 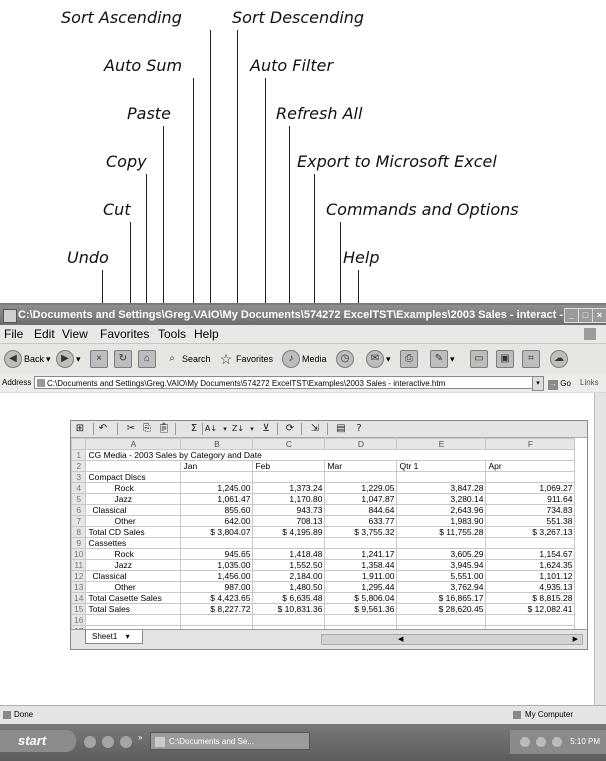 I want to click on value-cell: $ 3,804.07, so click(x=217, y=532).